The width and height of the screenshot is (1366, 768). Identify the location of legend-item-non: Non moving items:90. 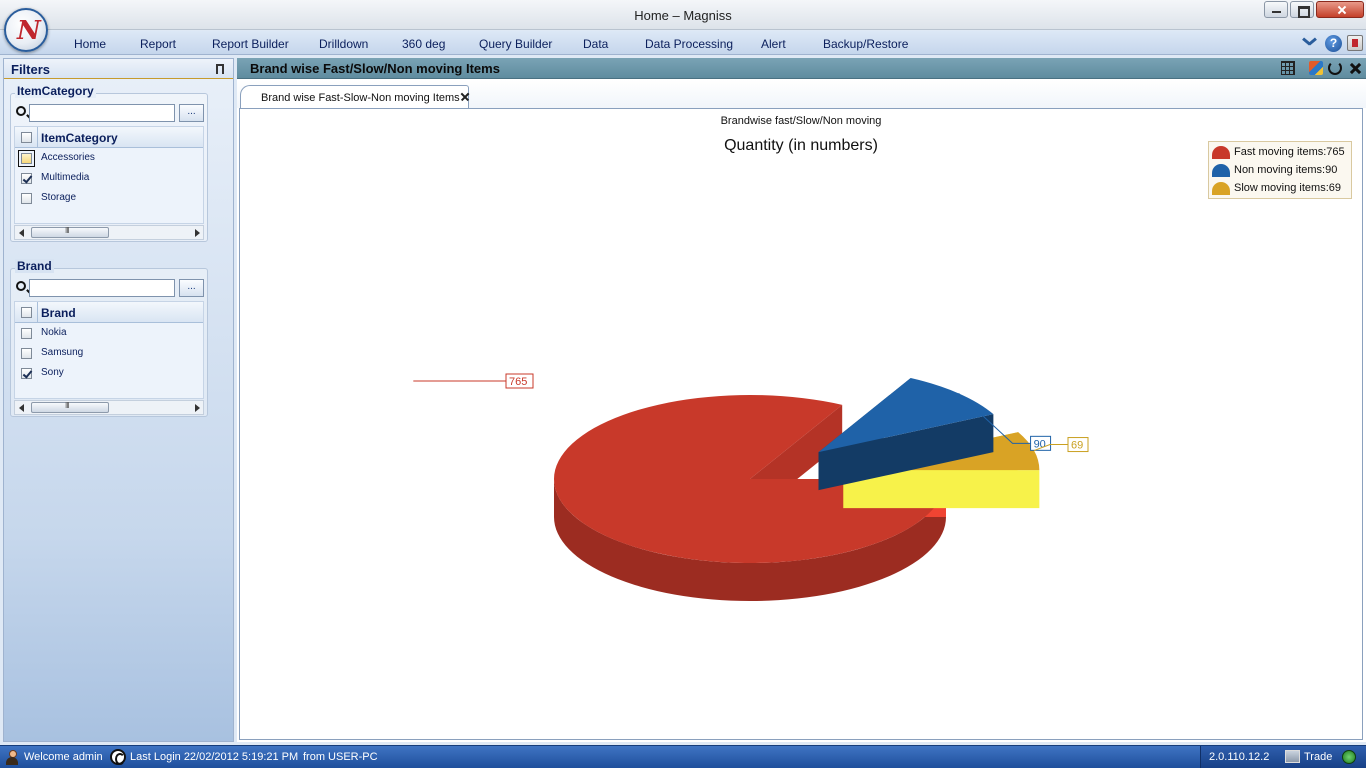
(1281, 170).